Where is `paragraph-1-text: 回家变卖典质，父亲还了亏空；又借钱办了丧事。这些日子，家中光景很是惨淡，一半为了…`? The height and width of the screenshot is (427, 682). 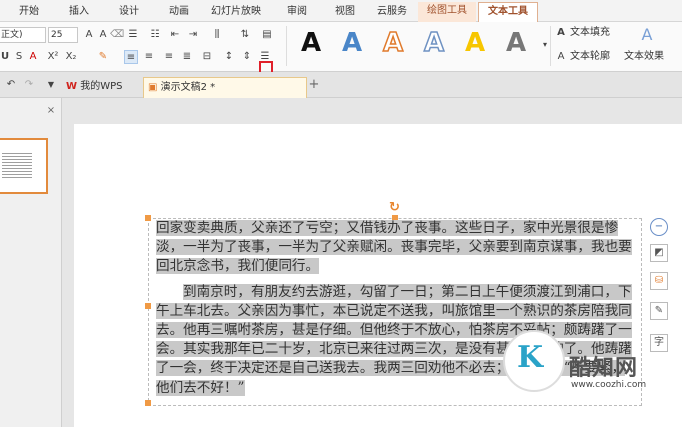 paragraph-1-text: 回家变卖典质，父亲还了亏空；又借钱办了丧事。这些日子，家中光景很是惨淡，一半为了… is located at coordinates (394, 247).